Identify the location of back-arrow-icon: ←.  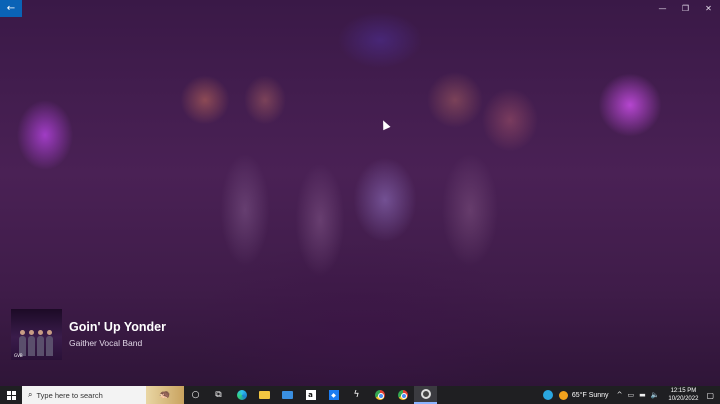
(11, 8).